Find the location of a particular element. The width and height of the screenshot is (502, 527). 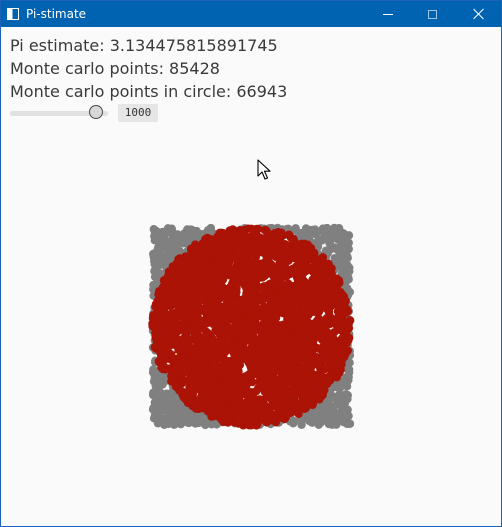

points-in-circle-label: Monte carlo points in circle: 66943 is located at coordinates (149, 91).